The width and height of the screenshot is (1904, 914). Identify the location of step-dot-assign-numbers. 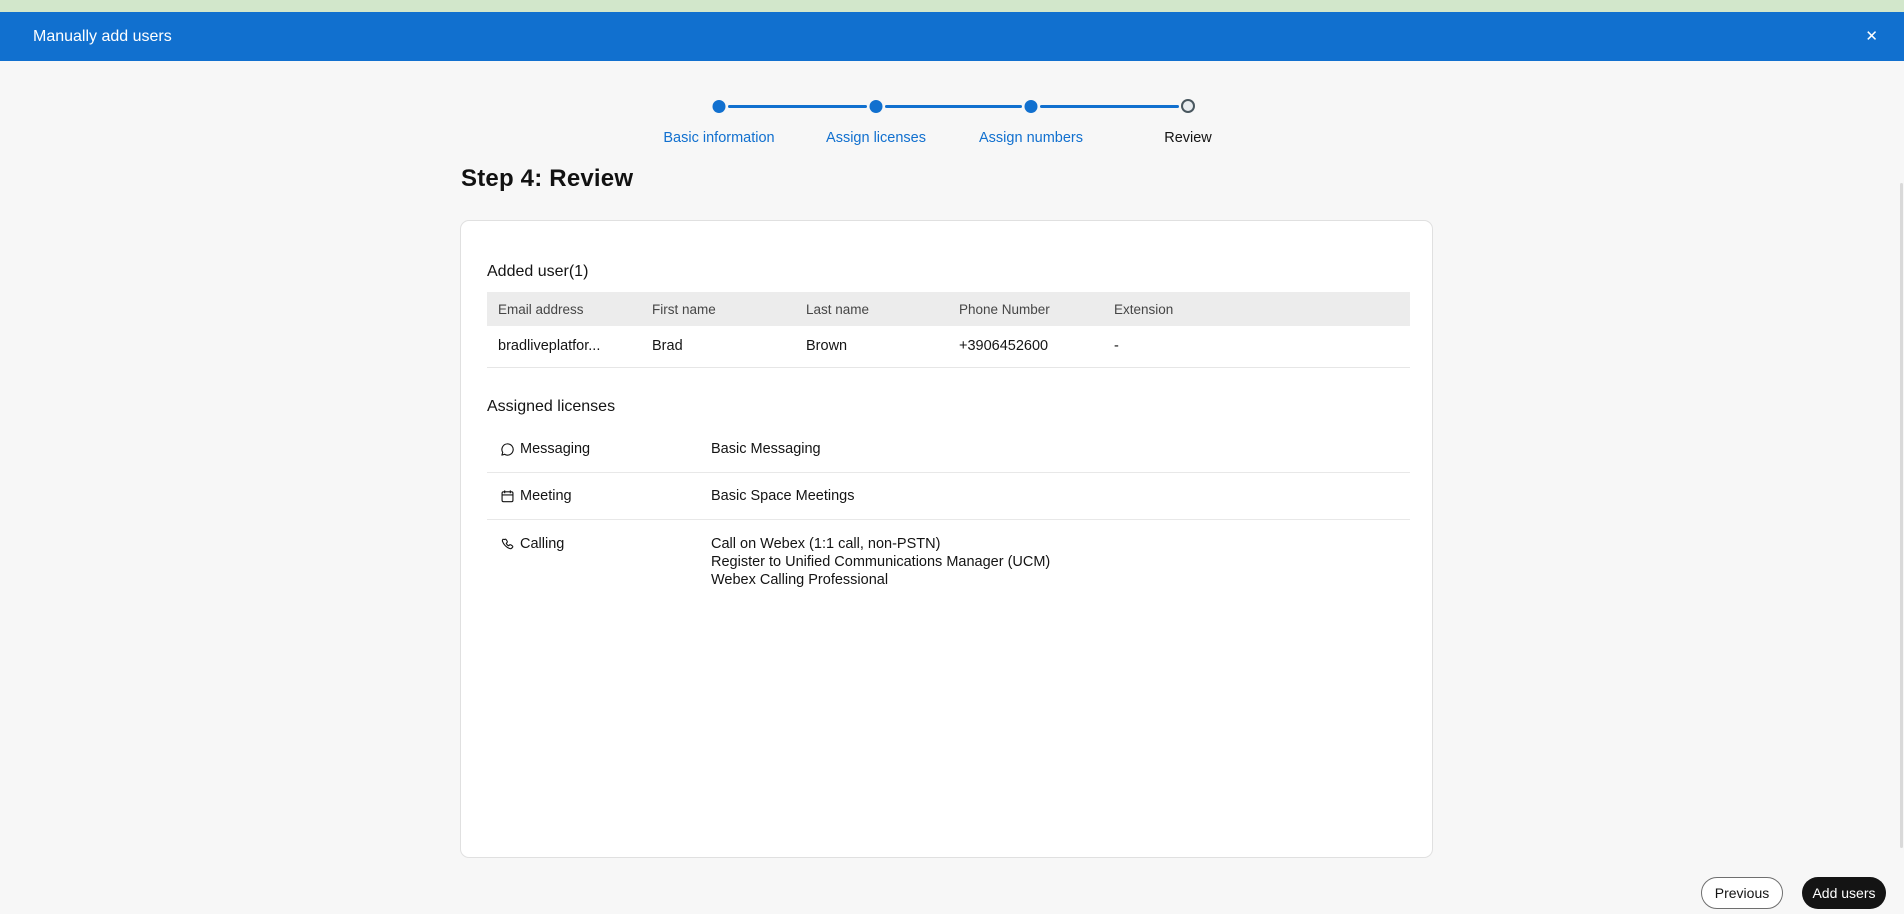
(1031, 106).